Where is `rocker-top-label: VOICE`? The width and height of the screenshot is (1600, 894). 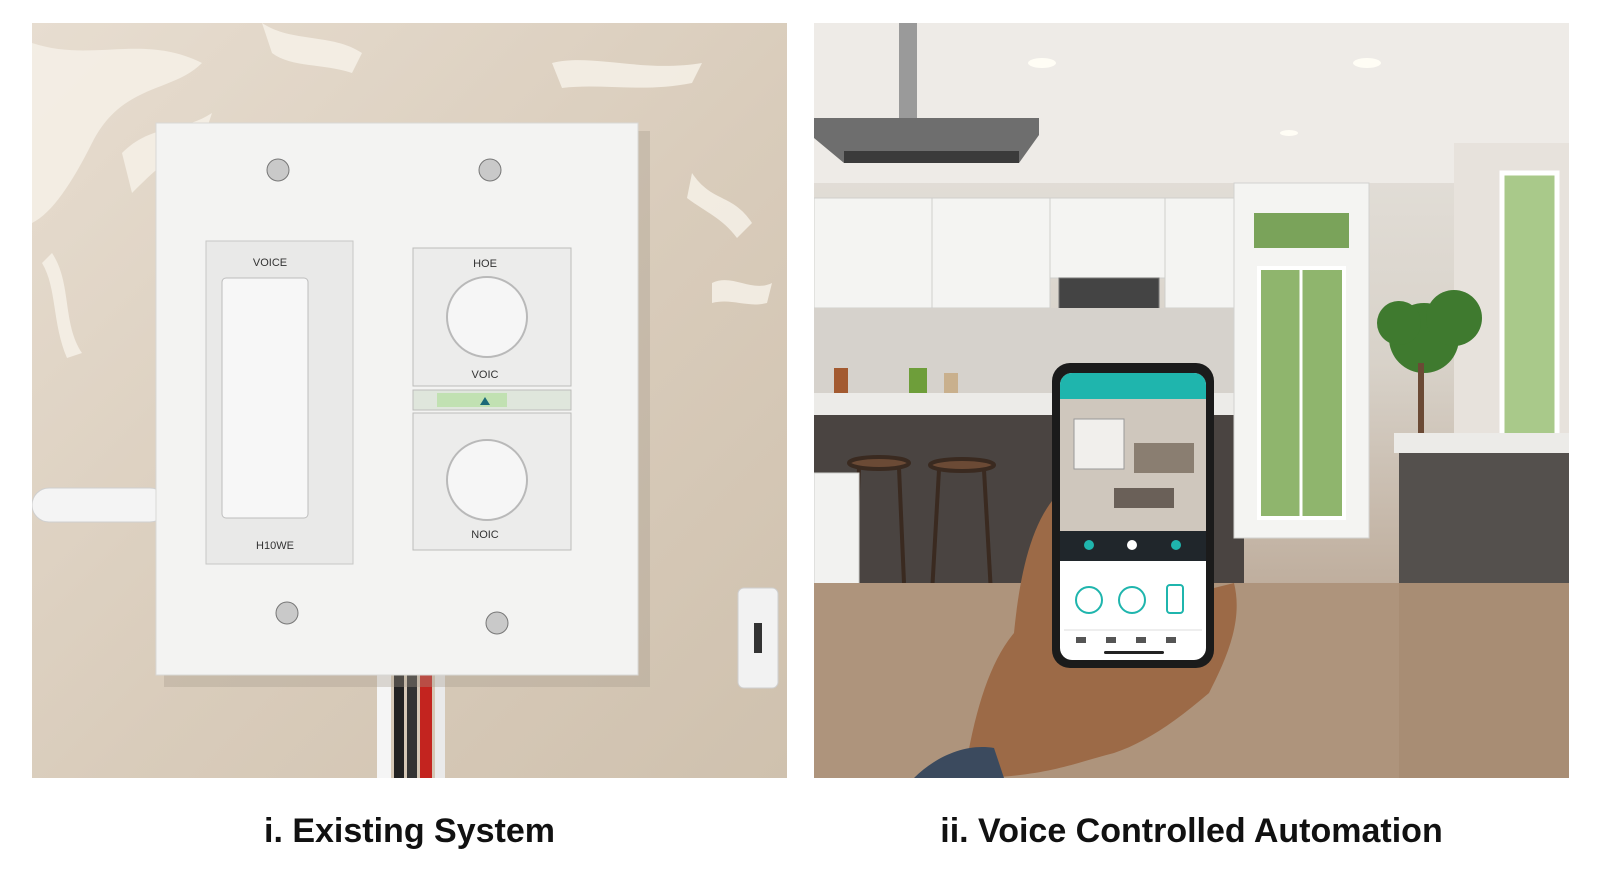
rocker-top-label: VOICE is located at coordinates (270, 263).